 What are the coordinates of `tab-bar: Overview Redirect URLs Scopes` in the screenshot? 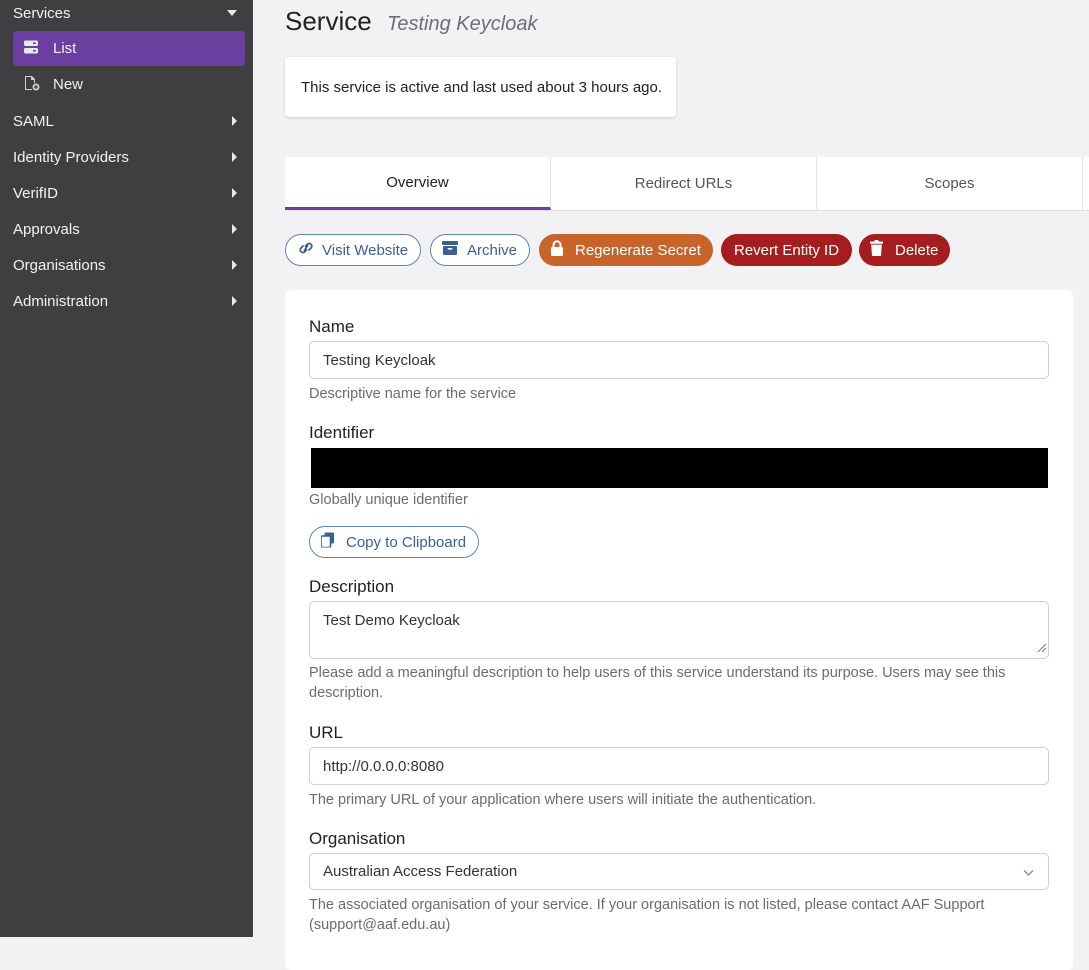 It's located at (687, 184).